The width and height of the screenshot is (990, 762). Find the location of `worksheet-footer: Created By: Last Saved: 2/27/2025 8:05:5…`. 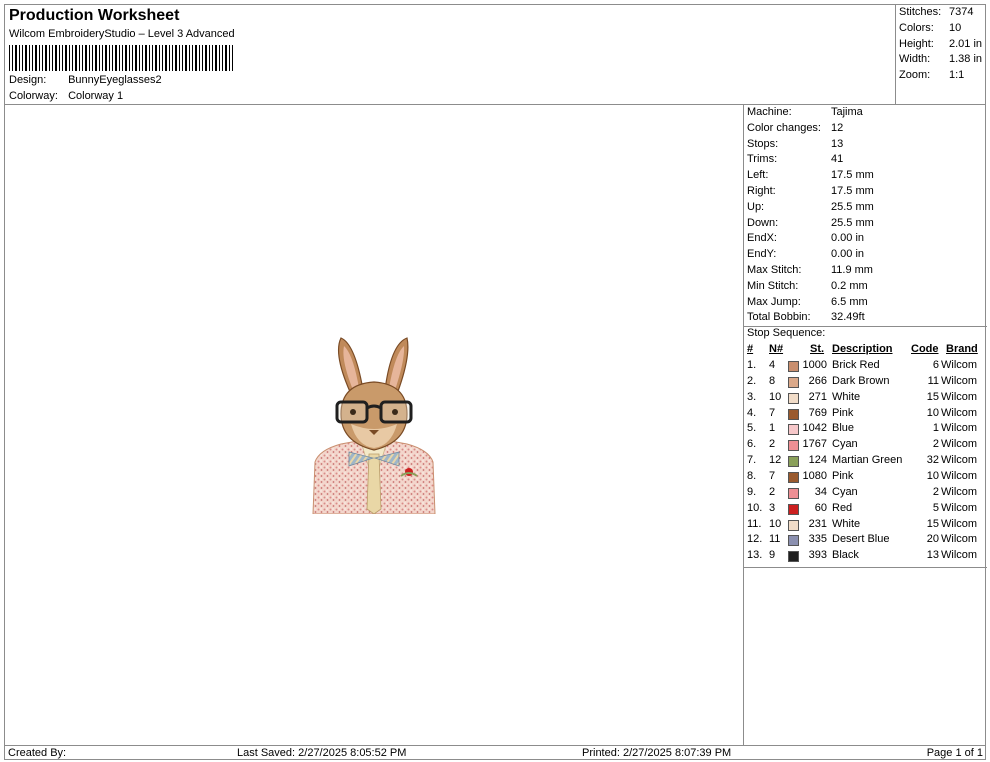

worksheet-footer: Created By: Last Saved: 2/27/2025 8:05:5… is located at coordinates (495, 752).